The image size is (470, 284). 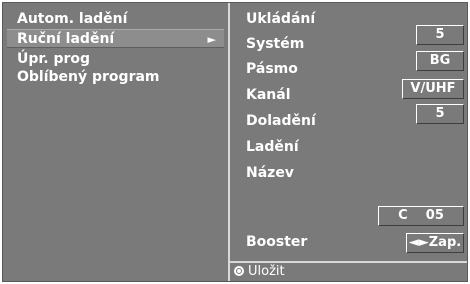 I want to click on fine-tuning-label: Doladění, so click(x=281, y=121).